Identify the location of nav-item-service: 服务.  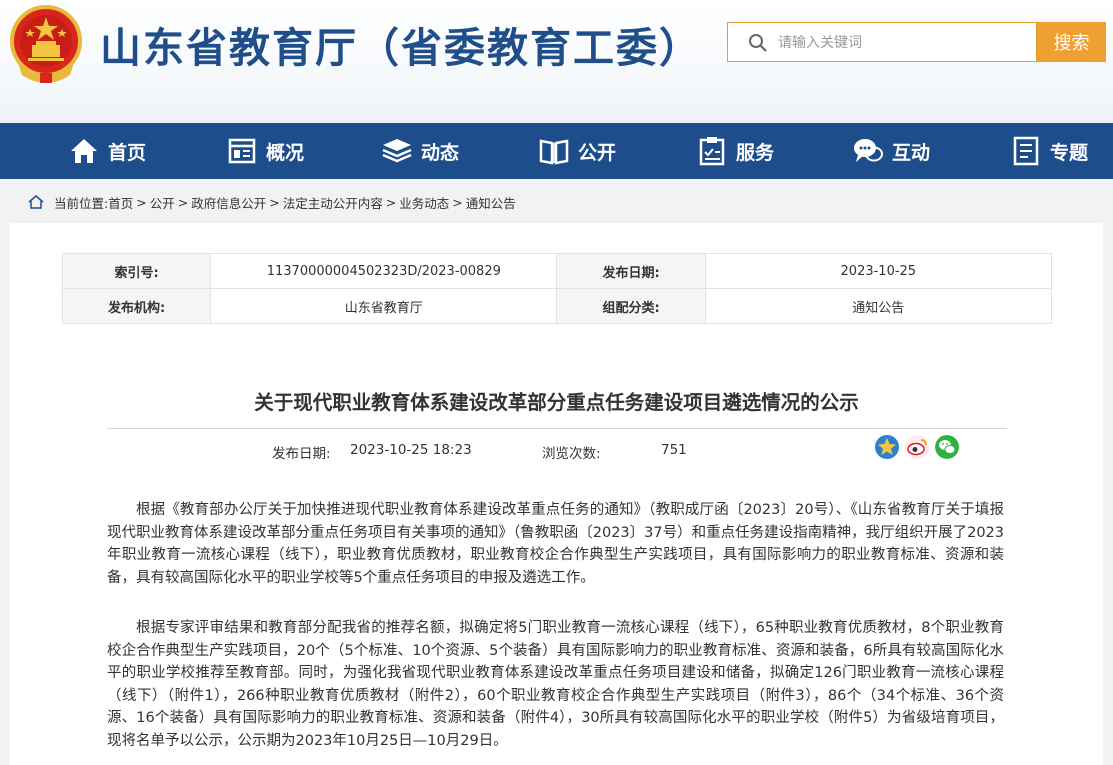
(735, 151).